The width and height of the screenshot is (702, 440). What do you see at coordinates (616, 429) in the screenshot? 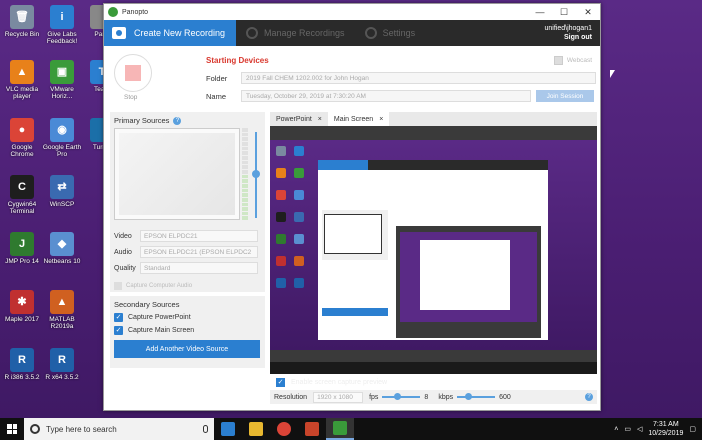
I see `chevron-up-icon: ˄` at bounding box center [616, 429].